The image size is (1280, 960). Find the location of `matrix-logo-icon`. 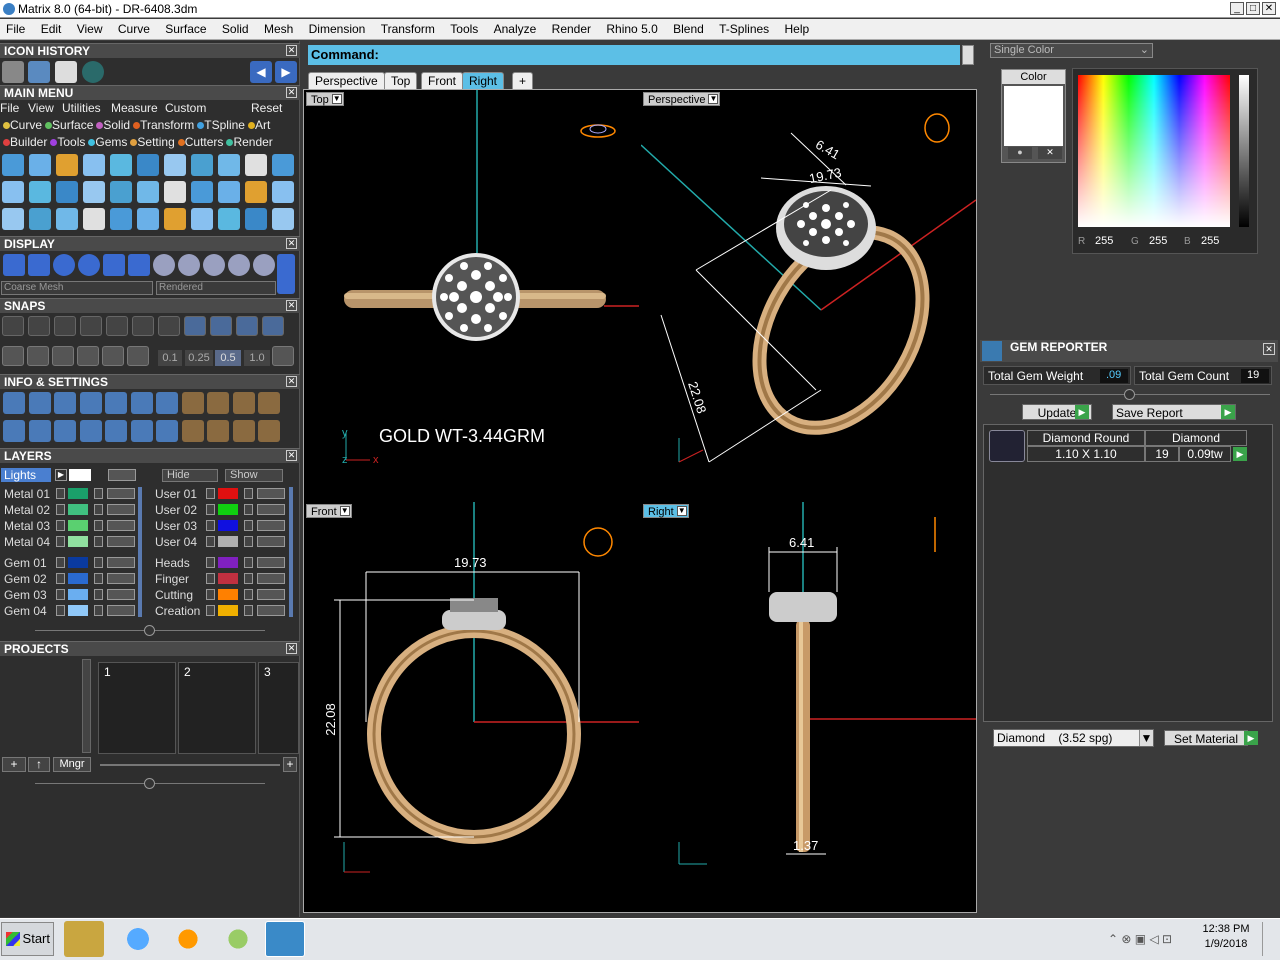

matrix-logo-icon is located at coordinates (93, 72).